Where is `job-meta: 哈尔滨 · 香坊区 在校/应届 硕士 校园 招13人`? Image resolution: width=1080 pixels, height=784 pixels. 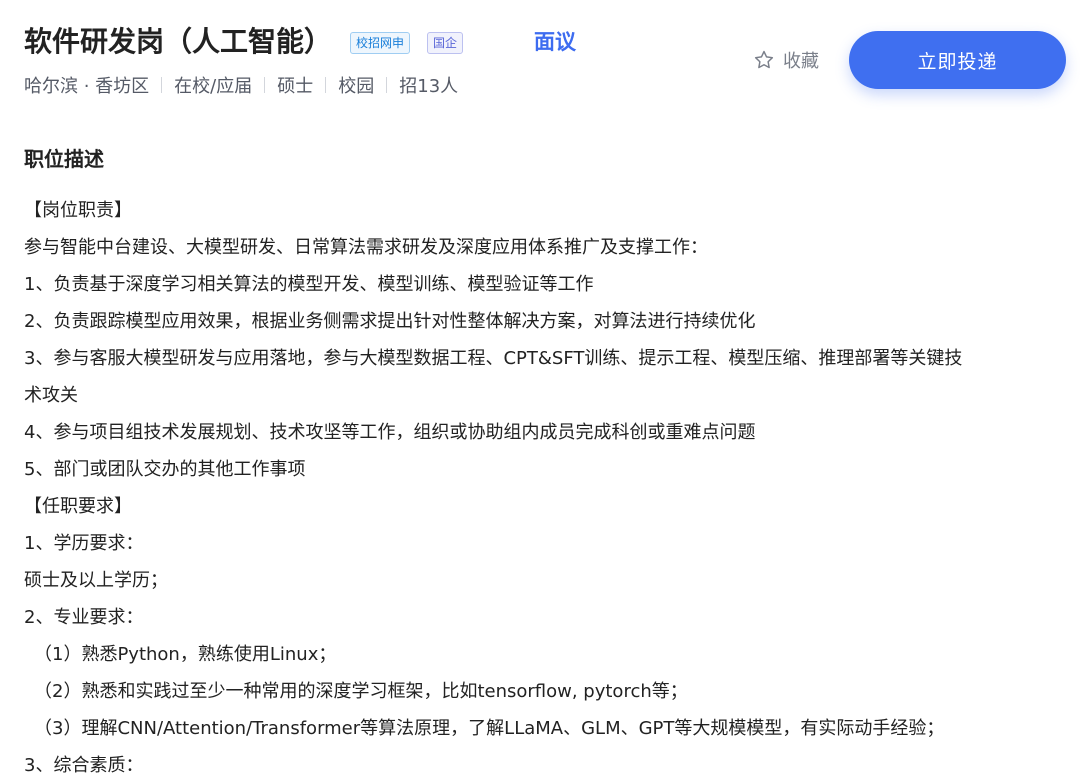 job-meta: 哈尔滨 · 香坊区 在校/应届 硕士 校园 招13人 is located at coordinates (241, 85).